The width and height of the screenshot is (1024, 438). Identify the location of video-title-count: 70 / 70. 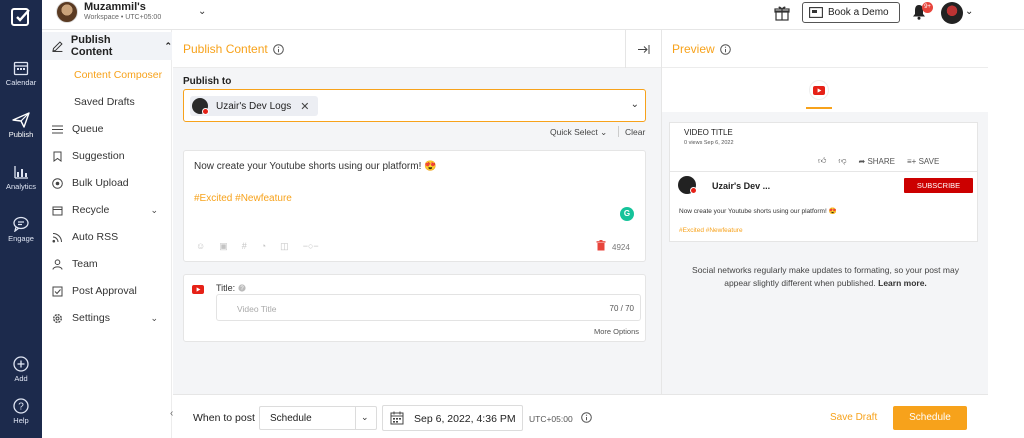
(621, 308).